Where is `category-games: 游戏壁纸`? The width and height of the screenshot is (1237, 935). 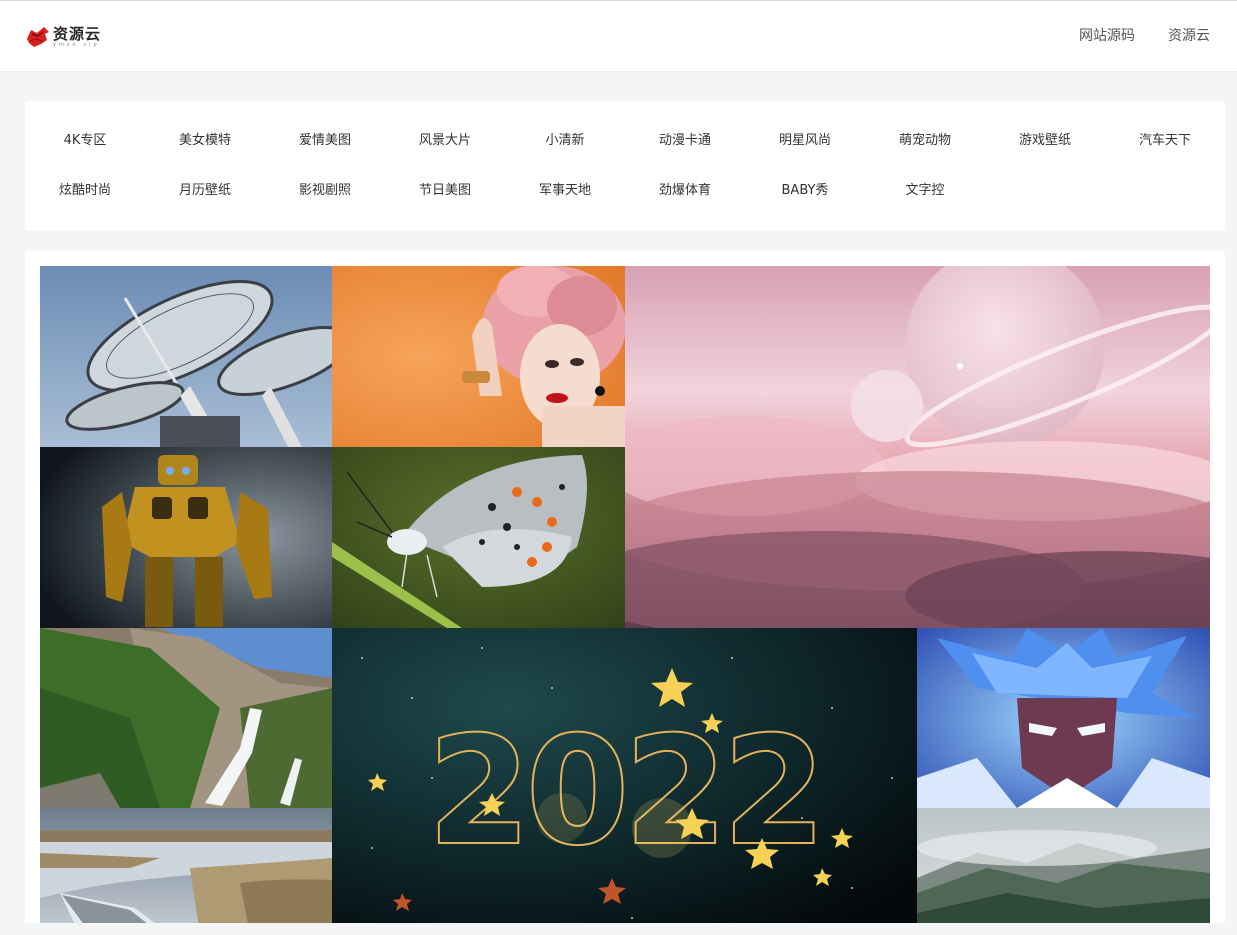
category-games: 游戏壁纸 is located at coordinates (1045, 141).